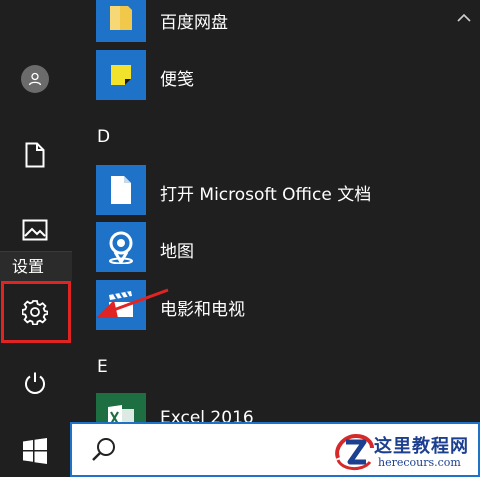 The height and width of the screenshot is (477, 480). Describe the element at coordinates (354, 451) in the screenshot. I see `watermark-logo-icon` at that location.